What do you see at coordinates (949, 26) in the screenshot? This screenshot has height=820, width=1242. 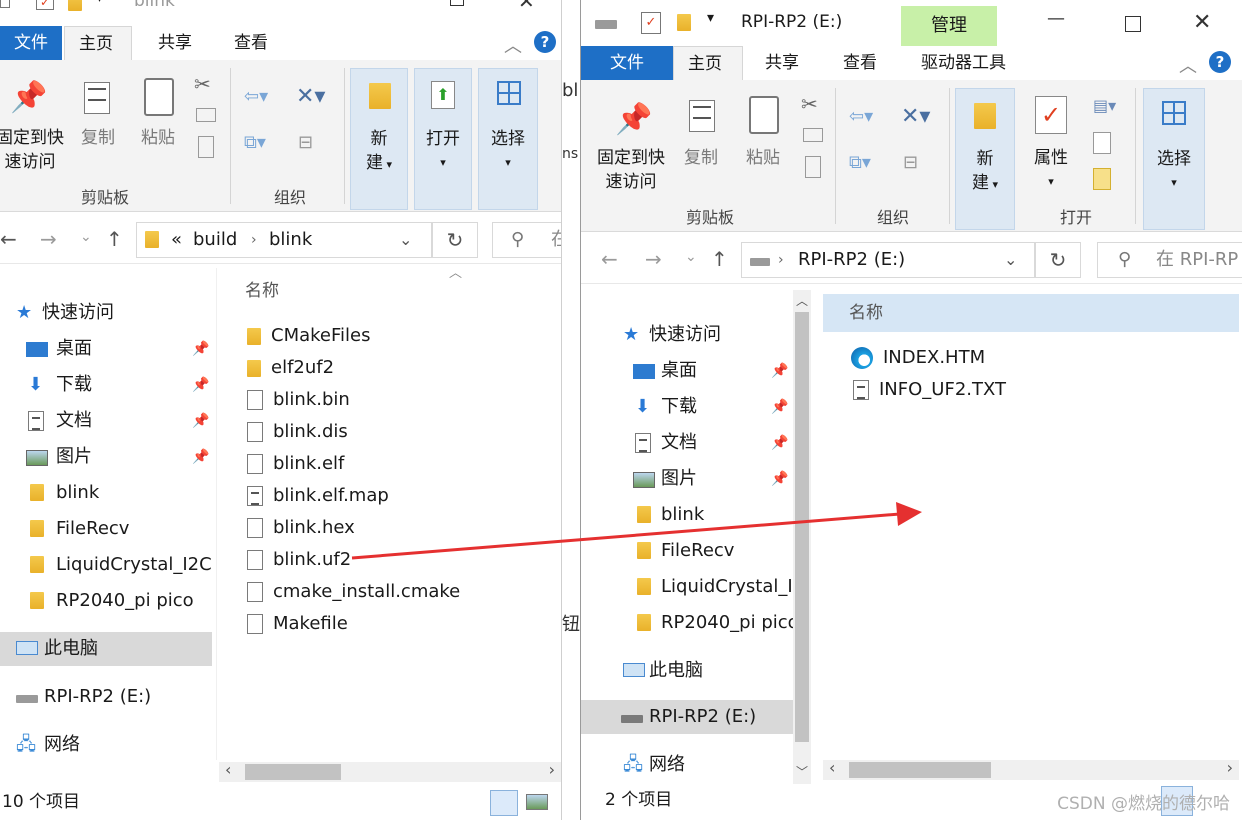 I see `tab-manage: 管理` at bounding box center [949, 26].